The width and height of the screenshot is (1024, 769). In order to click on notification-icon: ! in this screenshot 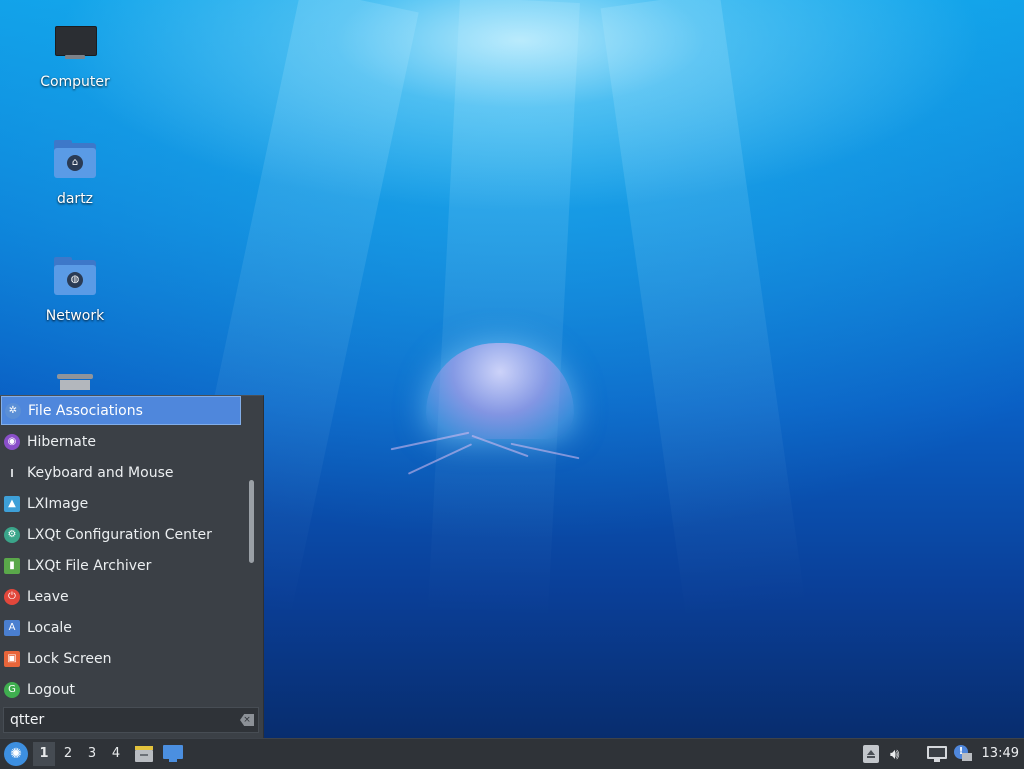, I will do `click(963, 754)`.